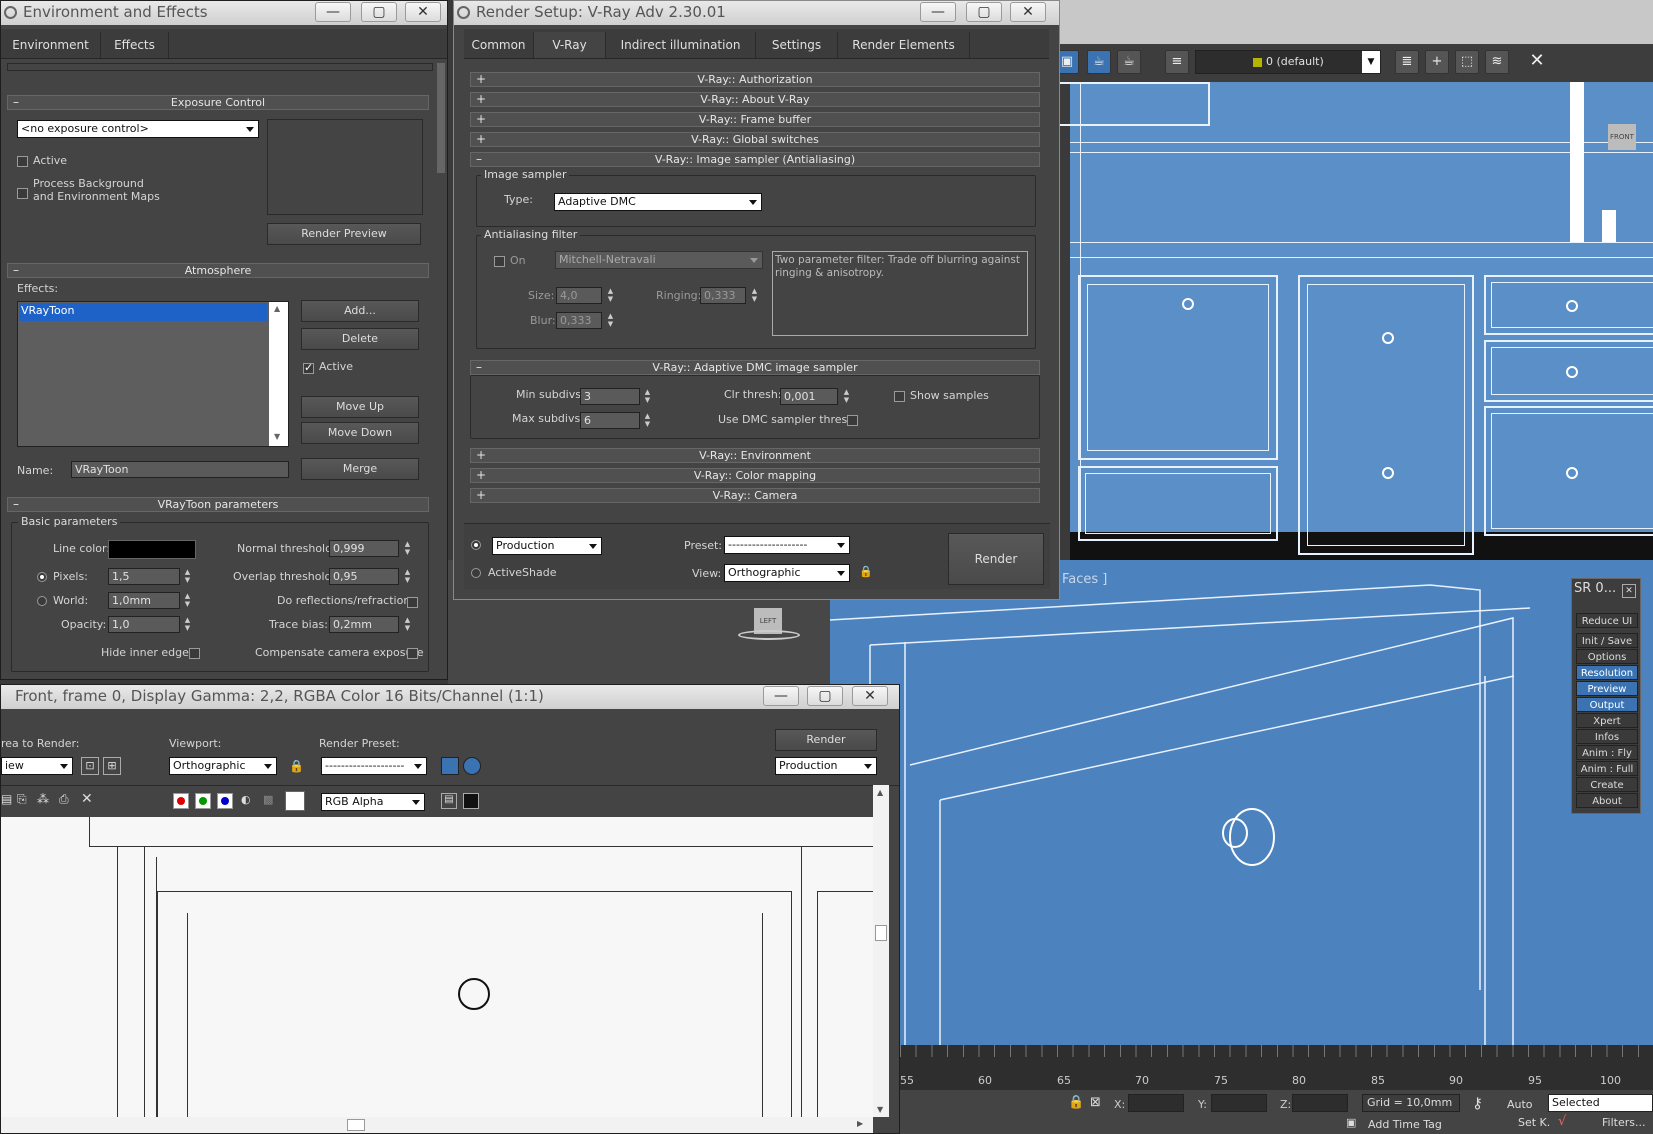  What do you see at coordinates (1477, 1103) in the screenshot?
I see `key-icon: ⚷` at bounding box center [1477, 1103].